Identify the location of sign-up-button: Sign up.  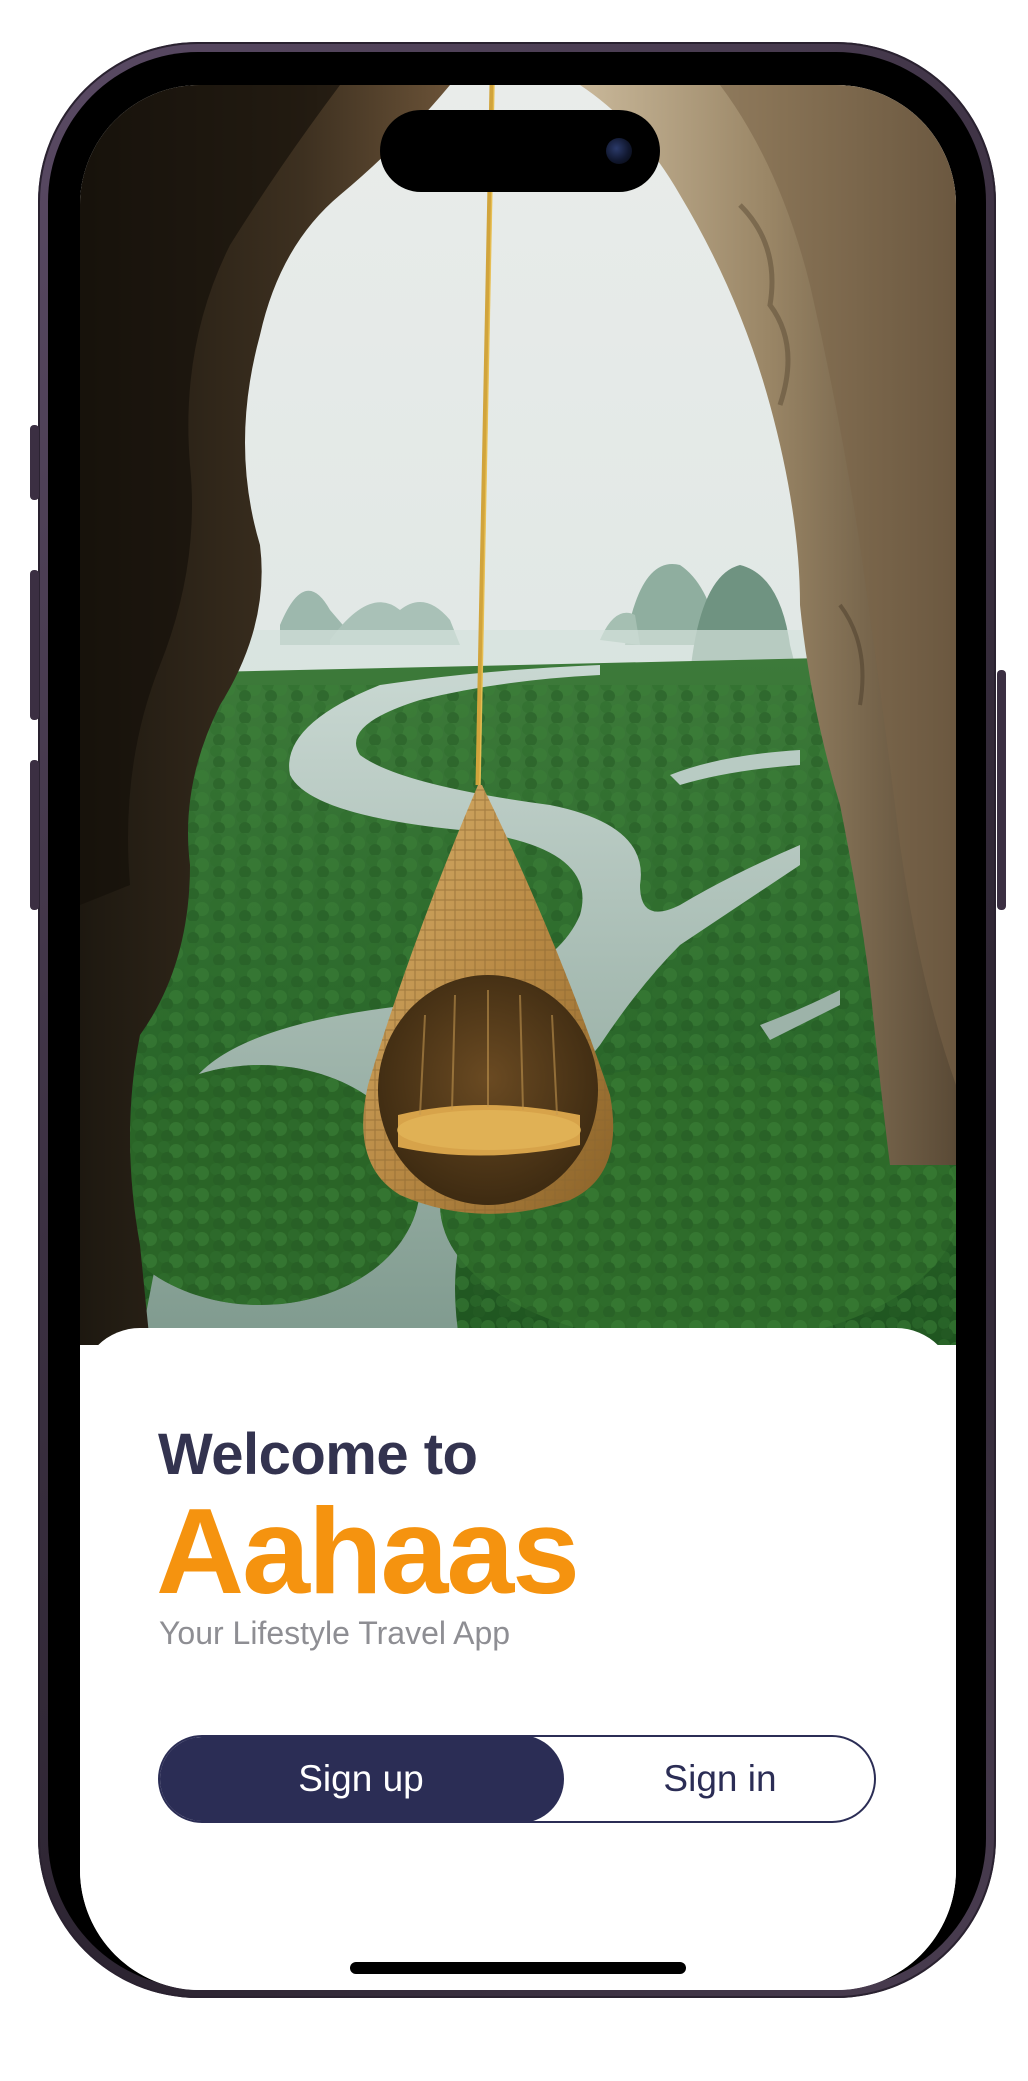
(362, 1779).